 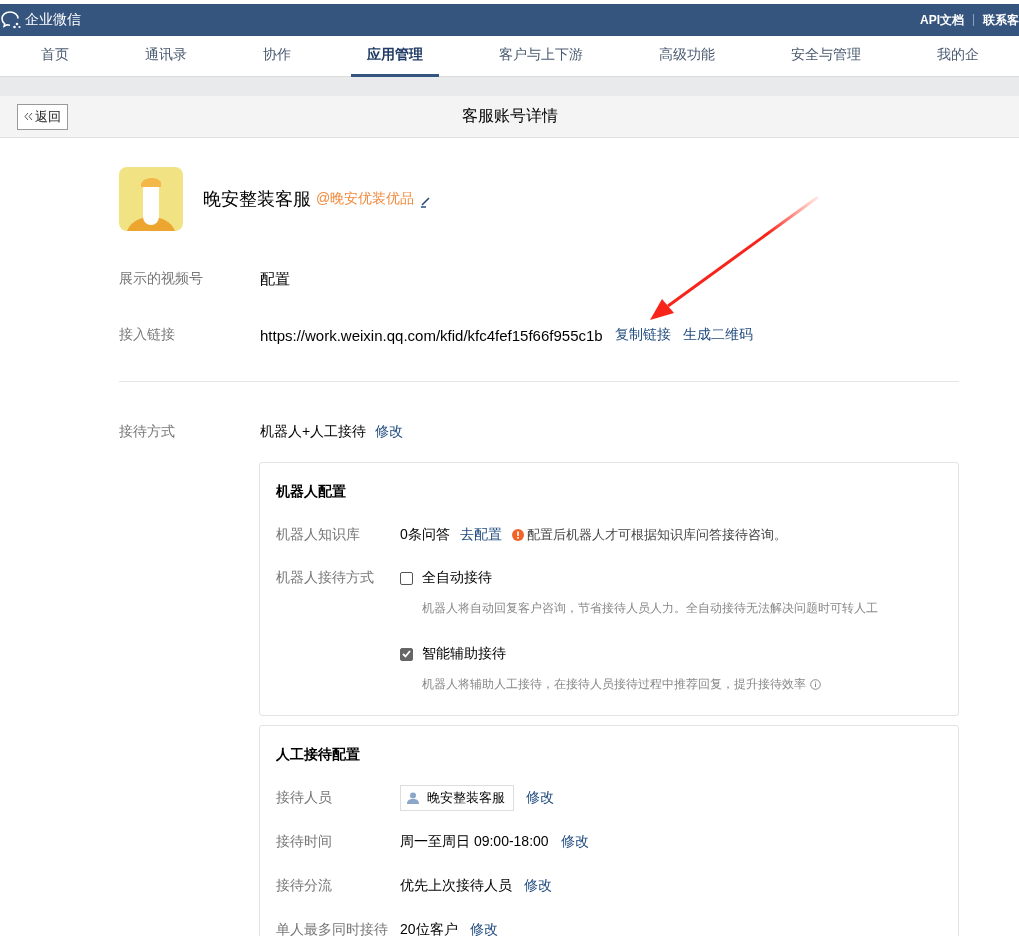 I want to click on configure-link: 去配置, so click(x=480, y=535).